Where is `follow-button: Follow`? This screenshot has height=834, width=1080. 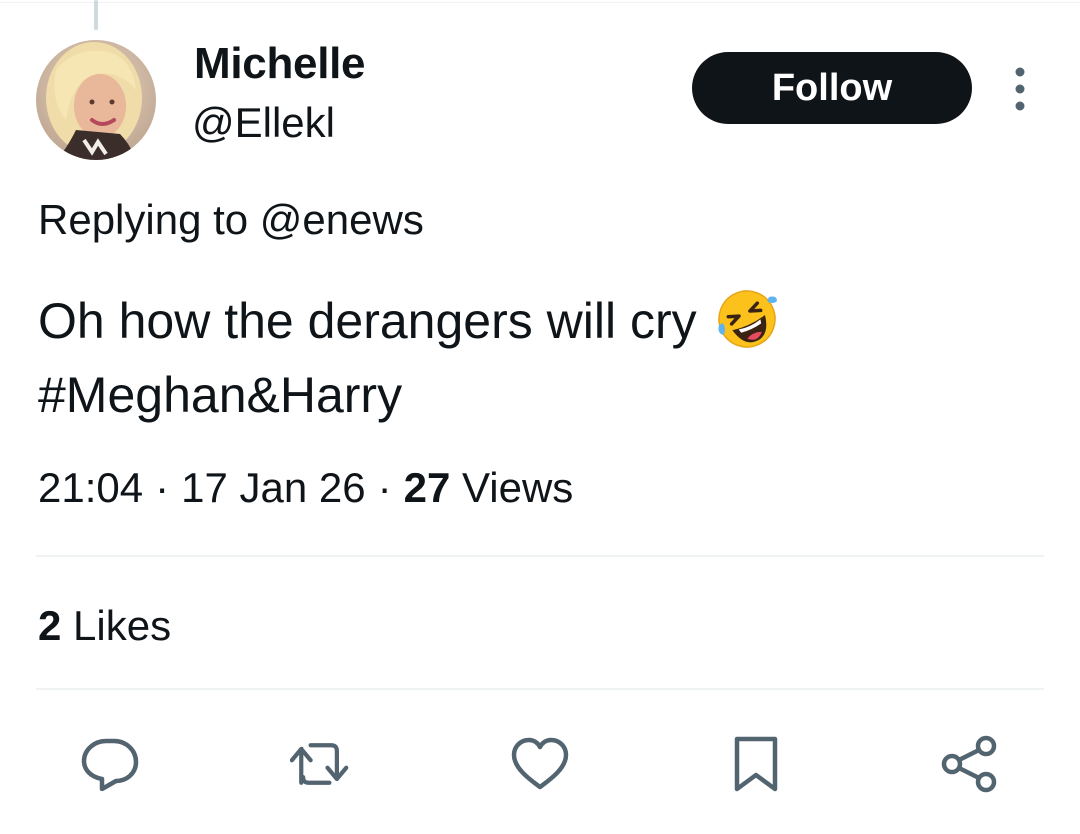 follow-button: Follow is located at coordinates (832, 88).